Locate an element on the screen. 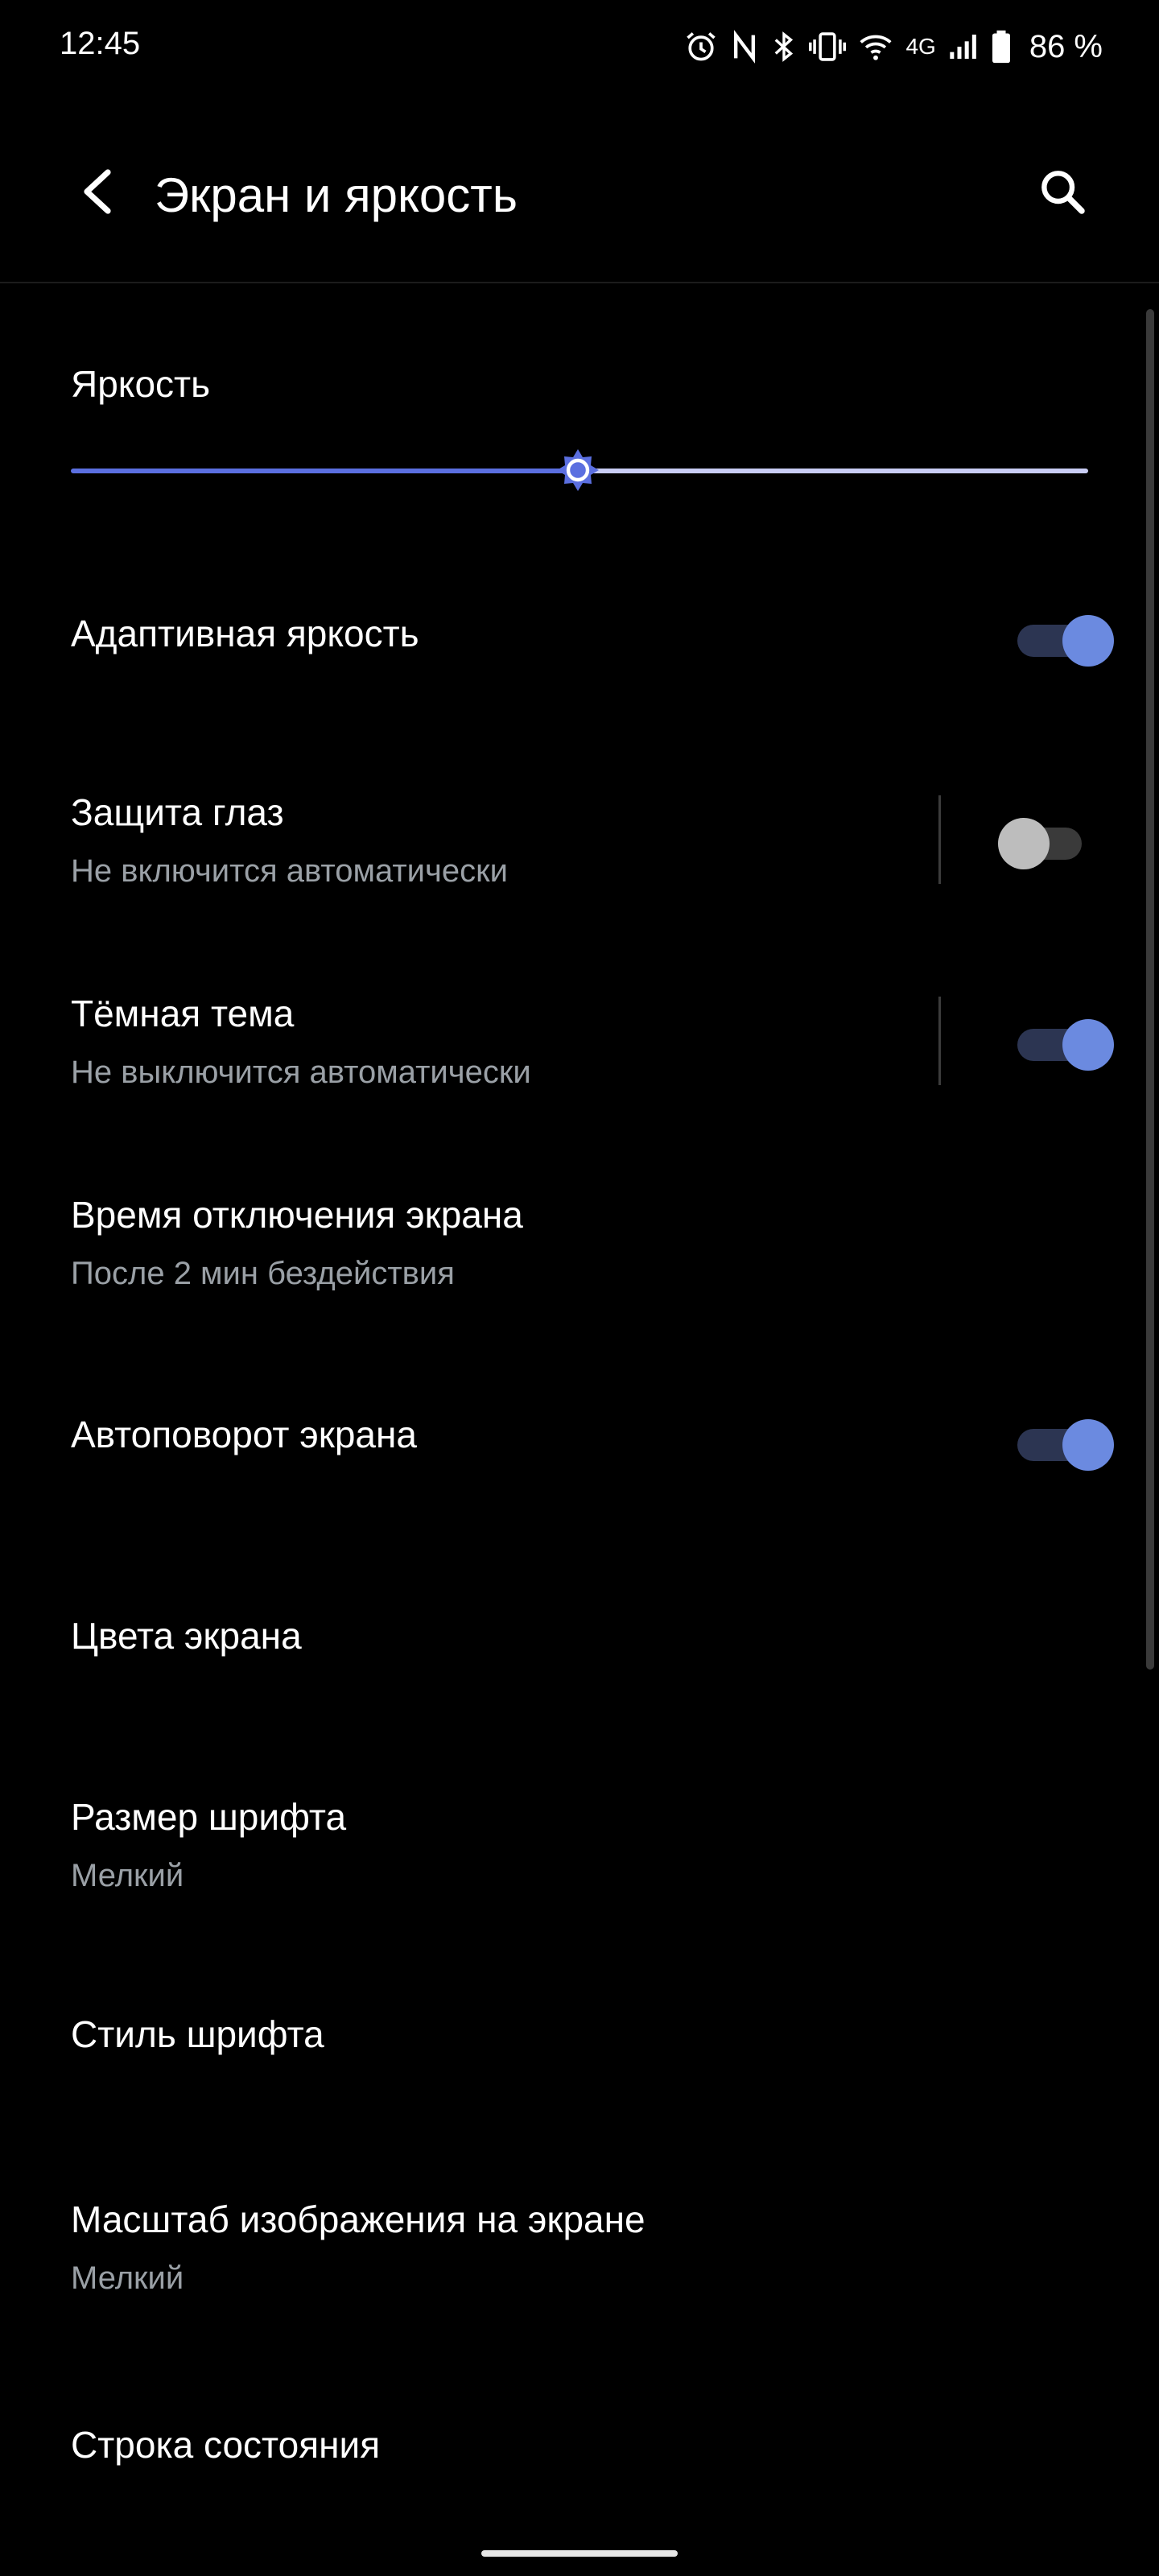  vibrate-icon is located at coordinates (828, 46).